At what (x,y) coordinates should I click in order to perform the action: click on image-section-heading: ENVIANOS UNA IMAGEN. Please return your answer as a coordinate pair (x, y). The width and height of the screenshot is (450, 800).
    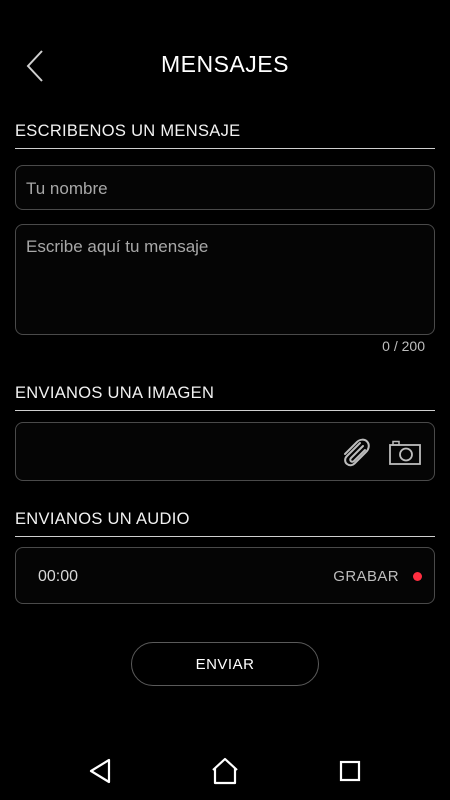
    Looking at the image, I should click on (225, 397).